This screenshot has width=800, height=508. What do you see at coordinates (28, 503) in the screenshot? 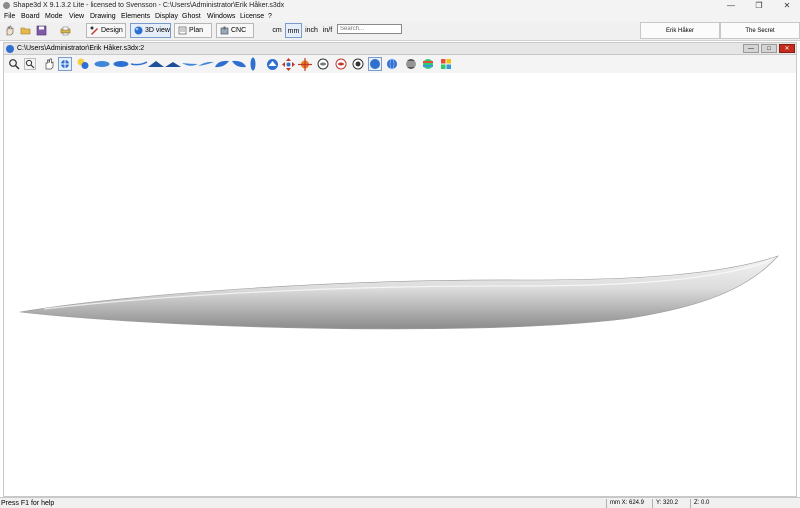
I see `status-help: Press F1 for help` at bounding box center [28, 503].